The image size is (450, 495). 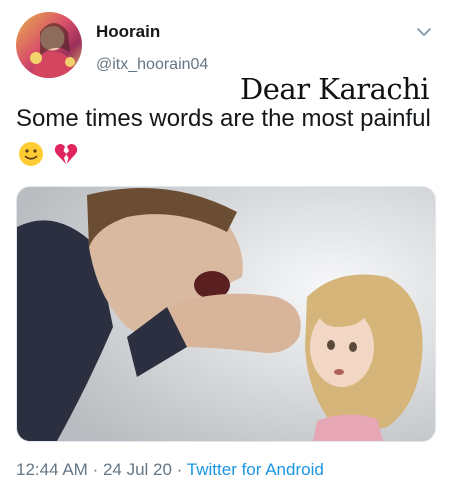 I want to click on tweet-date: 24 Jul 20, so click(x=137, y=469).